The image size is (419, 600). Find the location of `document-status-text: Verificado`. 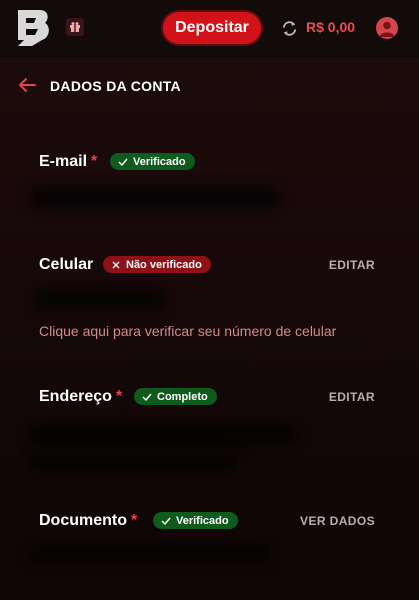

document-status-text: Verificado is located at coordinates (202, 520).